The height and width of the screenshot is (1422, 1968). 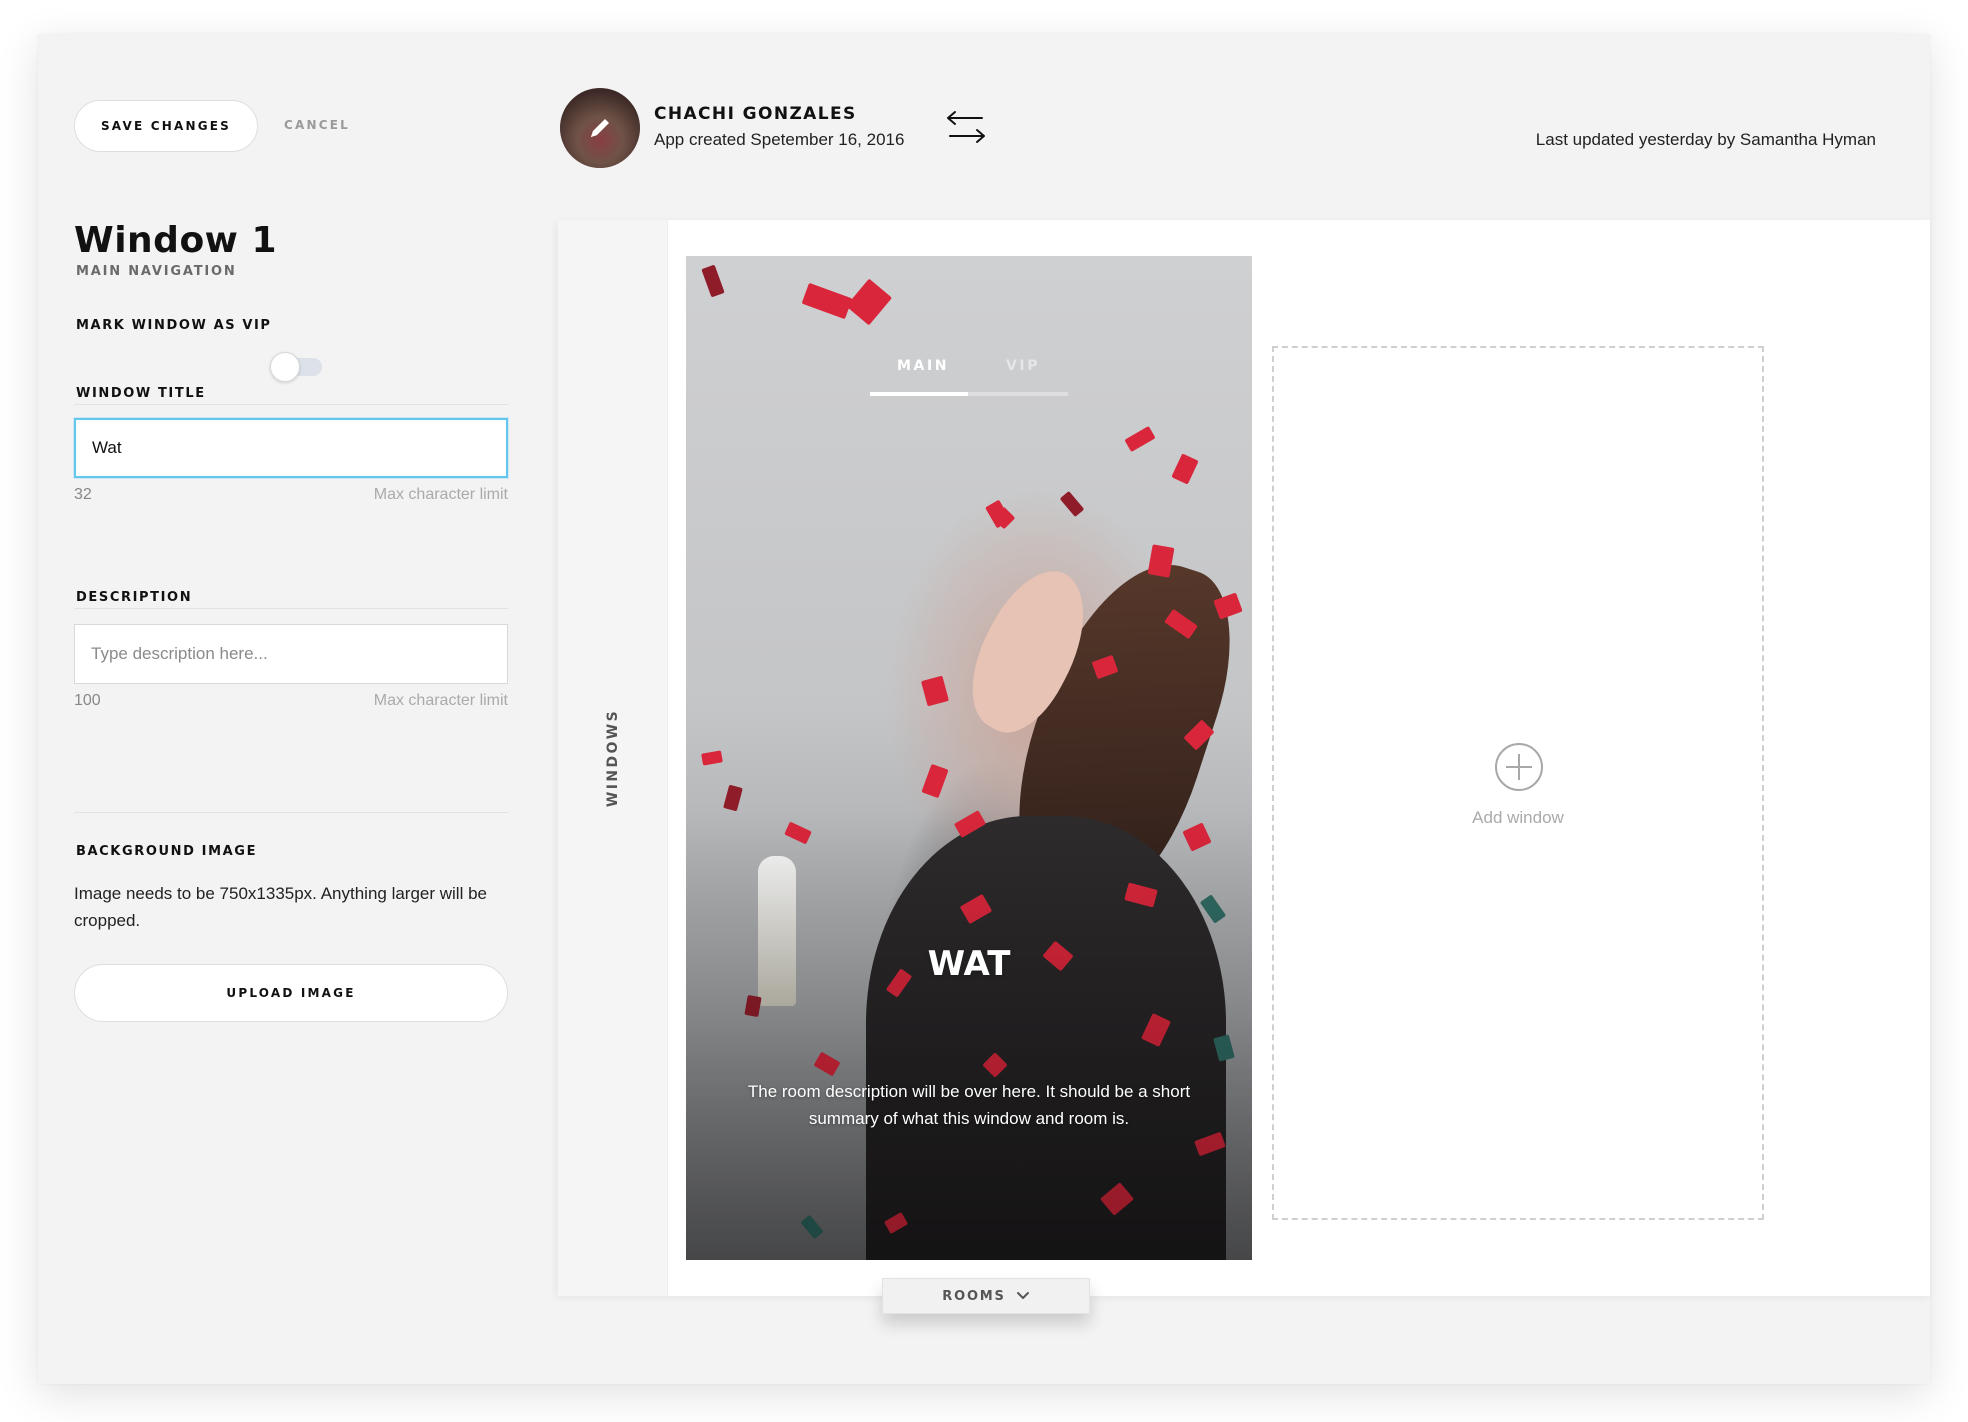 I want to click on window-title-input, so click(x=291, y=448).